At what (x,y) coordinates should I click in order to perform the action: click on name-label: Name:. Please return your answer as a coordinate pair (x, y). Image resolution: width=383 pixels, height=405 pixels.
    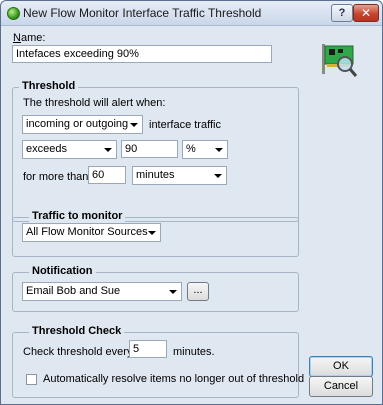
    Looking at the image, I should click on (29, 38).